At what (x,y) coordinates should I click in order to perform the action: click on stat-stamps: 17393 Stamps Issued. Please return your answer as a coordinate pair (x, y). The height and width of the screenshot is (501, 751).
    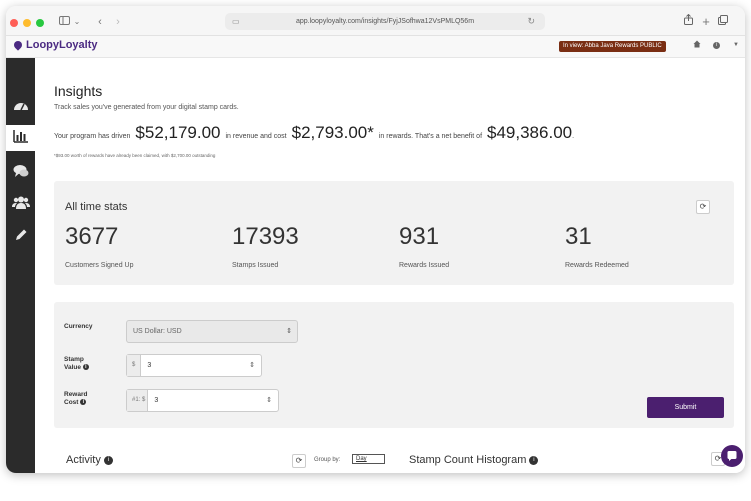
    Looking at the image, I should click on (265, 246).